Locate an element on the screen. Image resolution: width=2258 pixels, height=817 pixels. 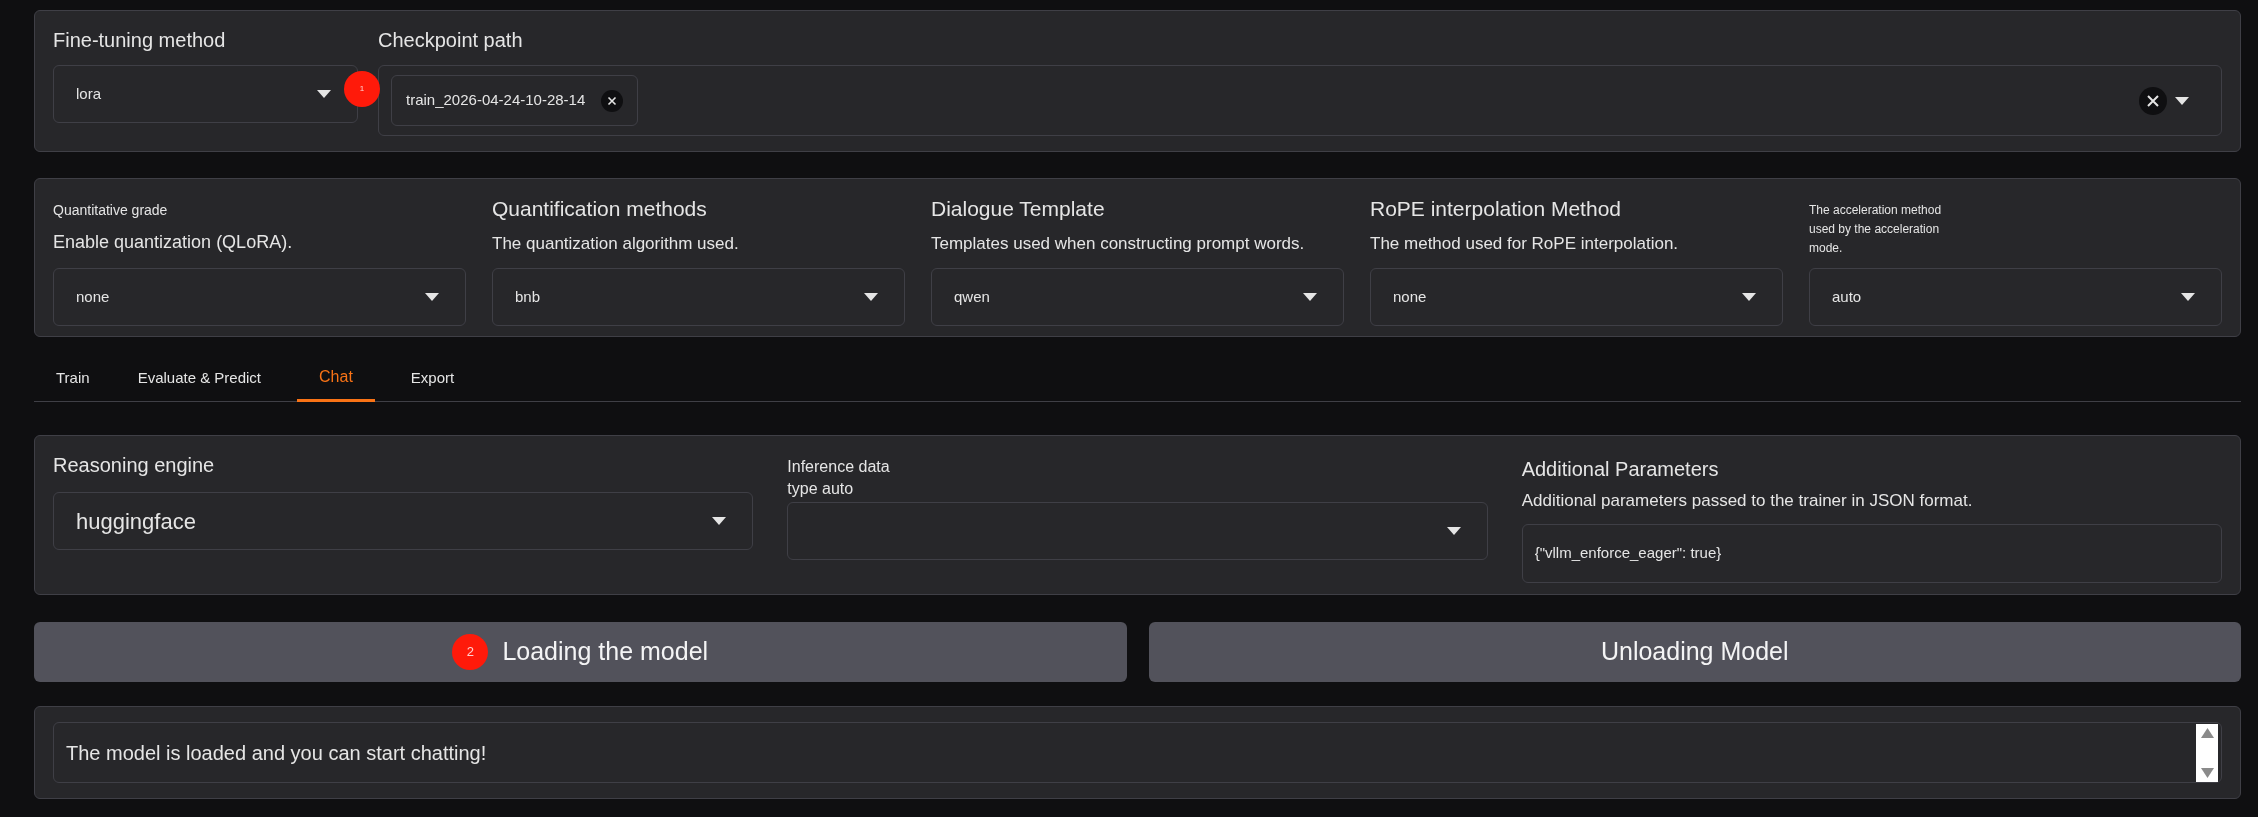
field-info: The quantization algorithm used. is located at coordinates (616, 243).